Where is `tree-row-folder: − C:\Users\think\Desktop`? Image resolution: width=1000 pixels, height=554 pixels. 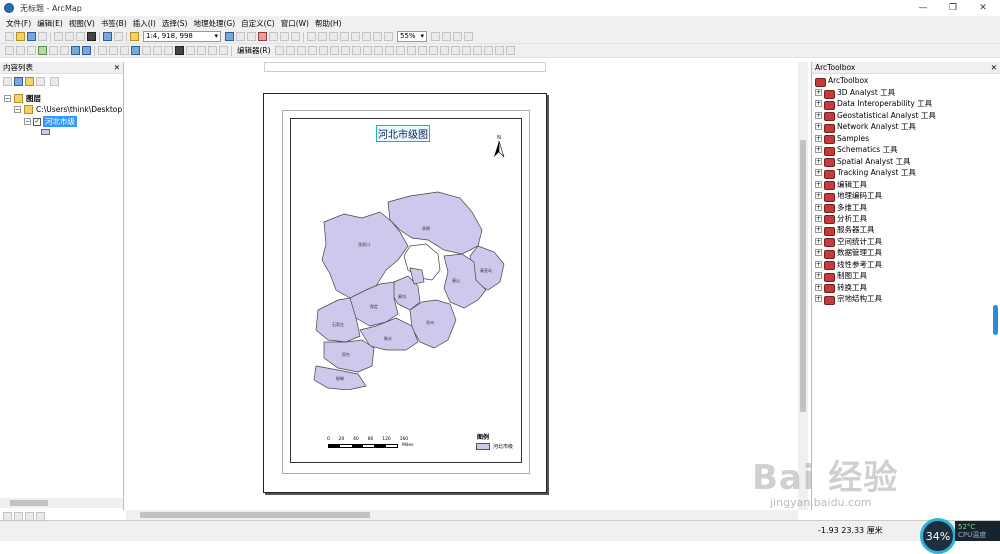
tree-row-folder: − C:\Users\think\Desktop is located at coordinates (68, 109).